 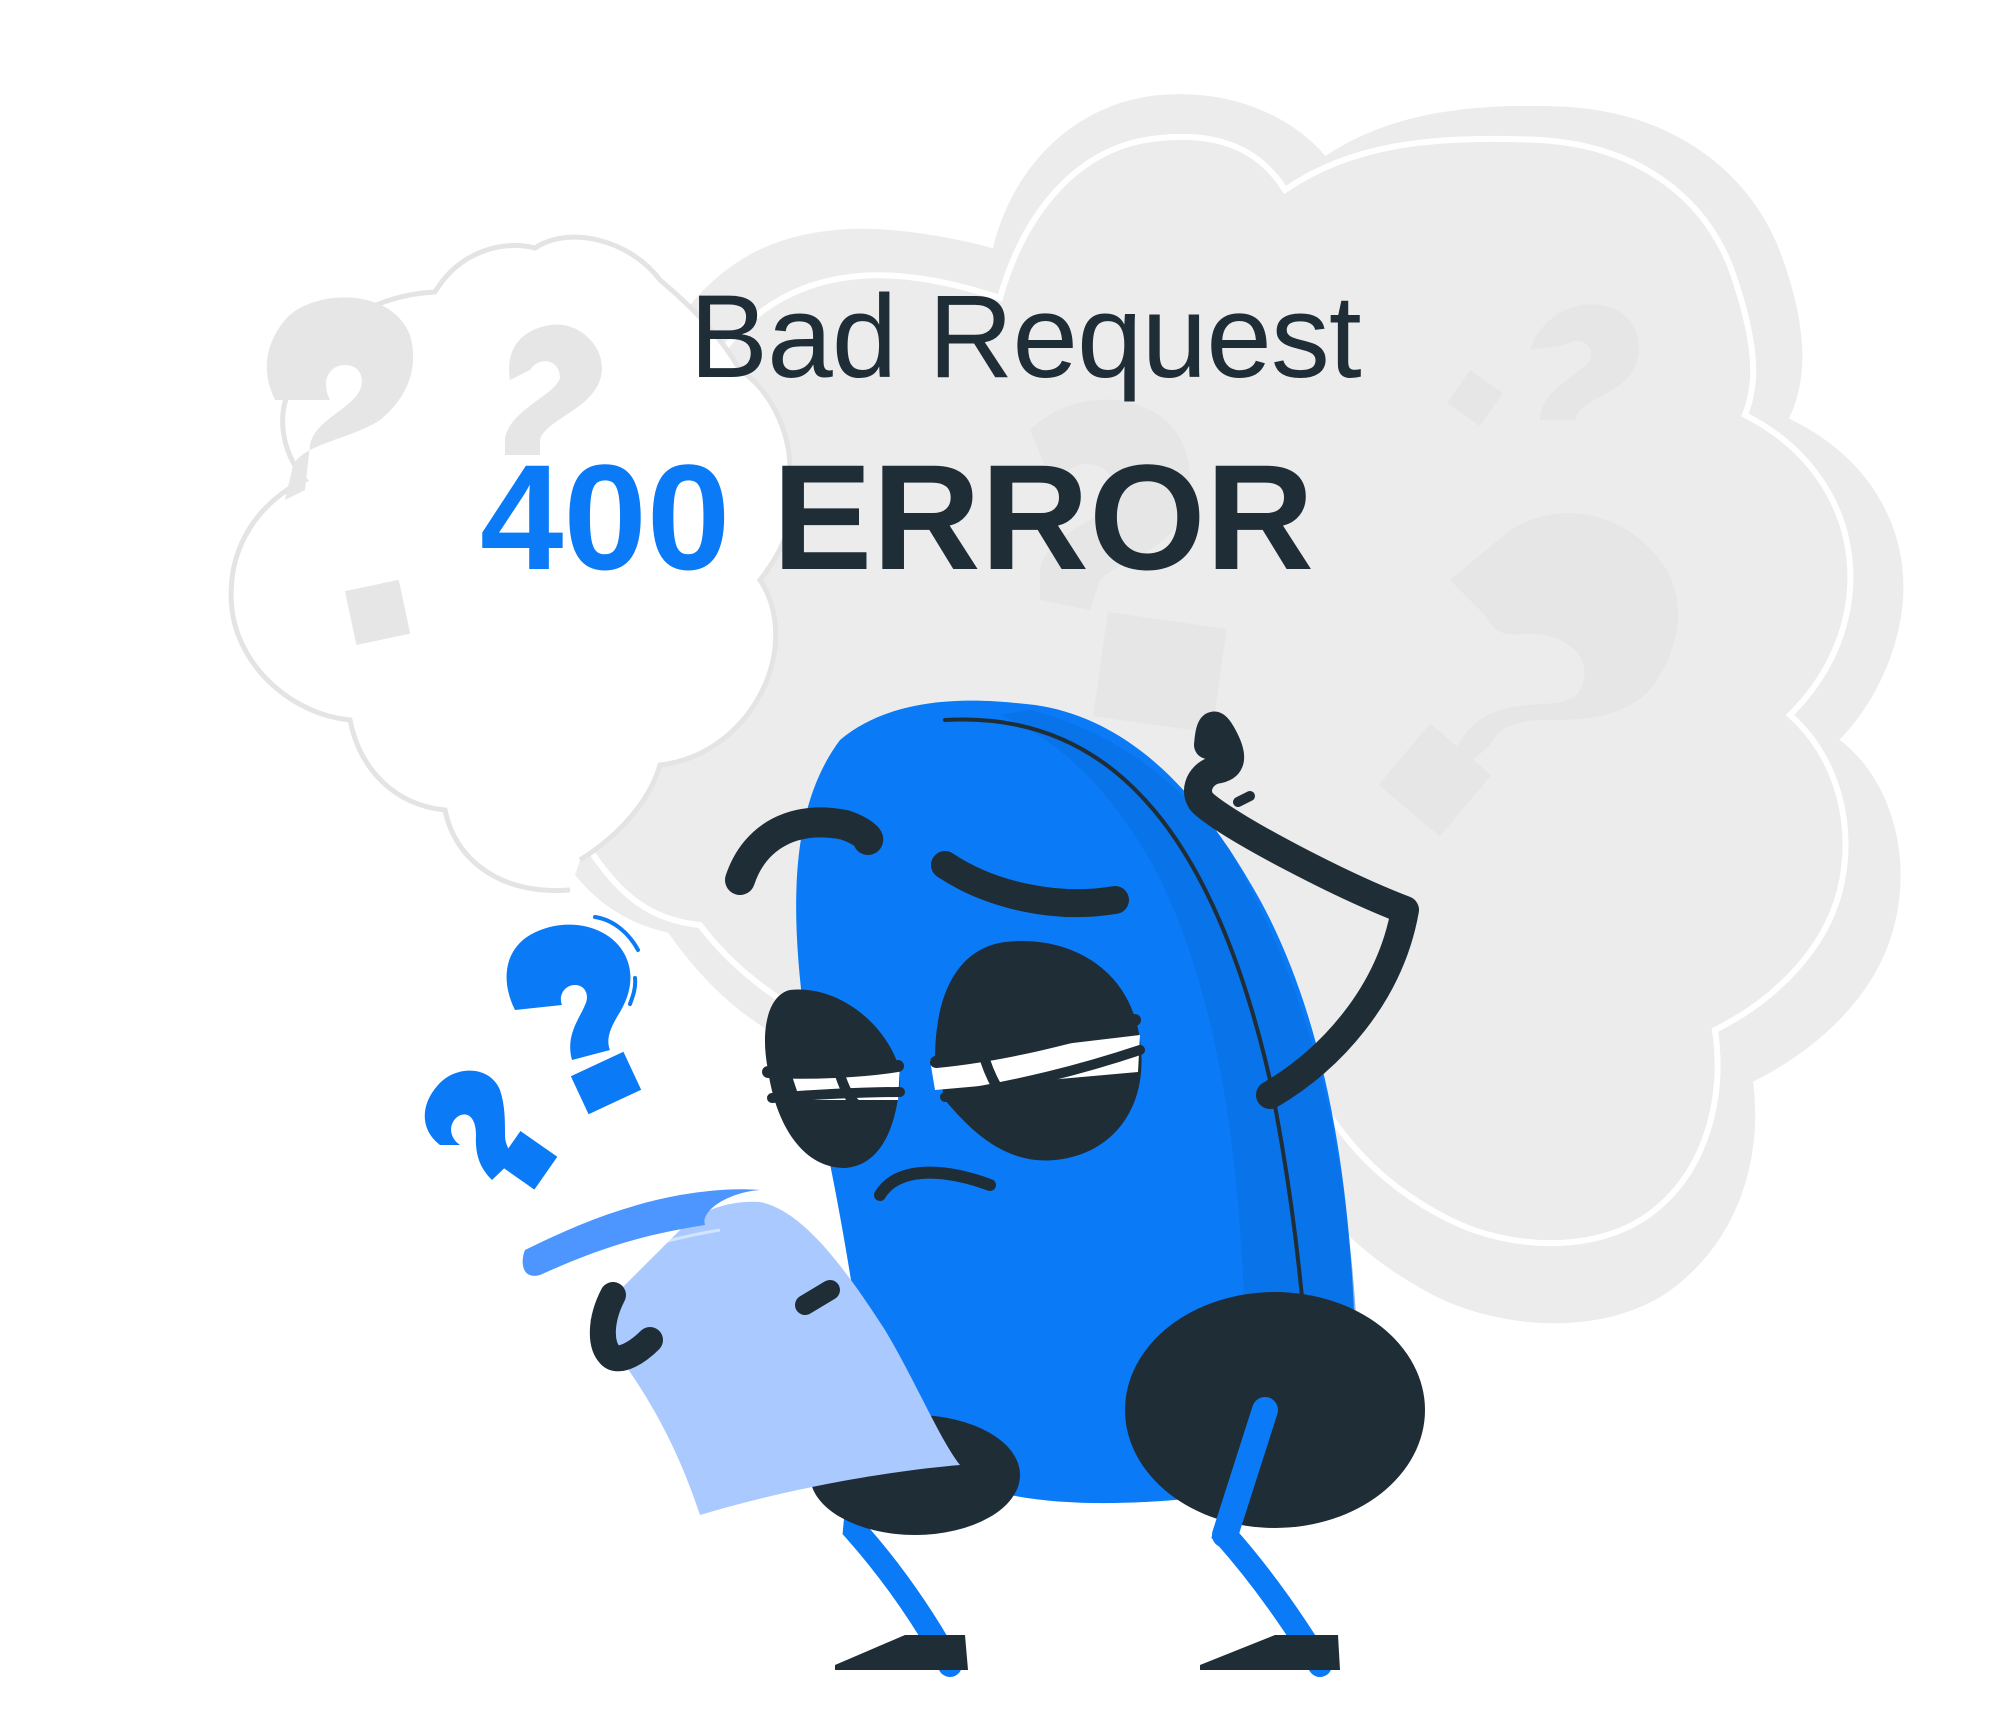 What do you see at coordinates (533, 1057) in the screenshot?
I see `question-mark-icon` at bounding box center [533, 1057].